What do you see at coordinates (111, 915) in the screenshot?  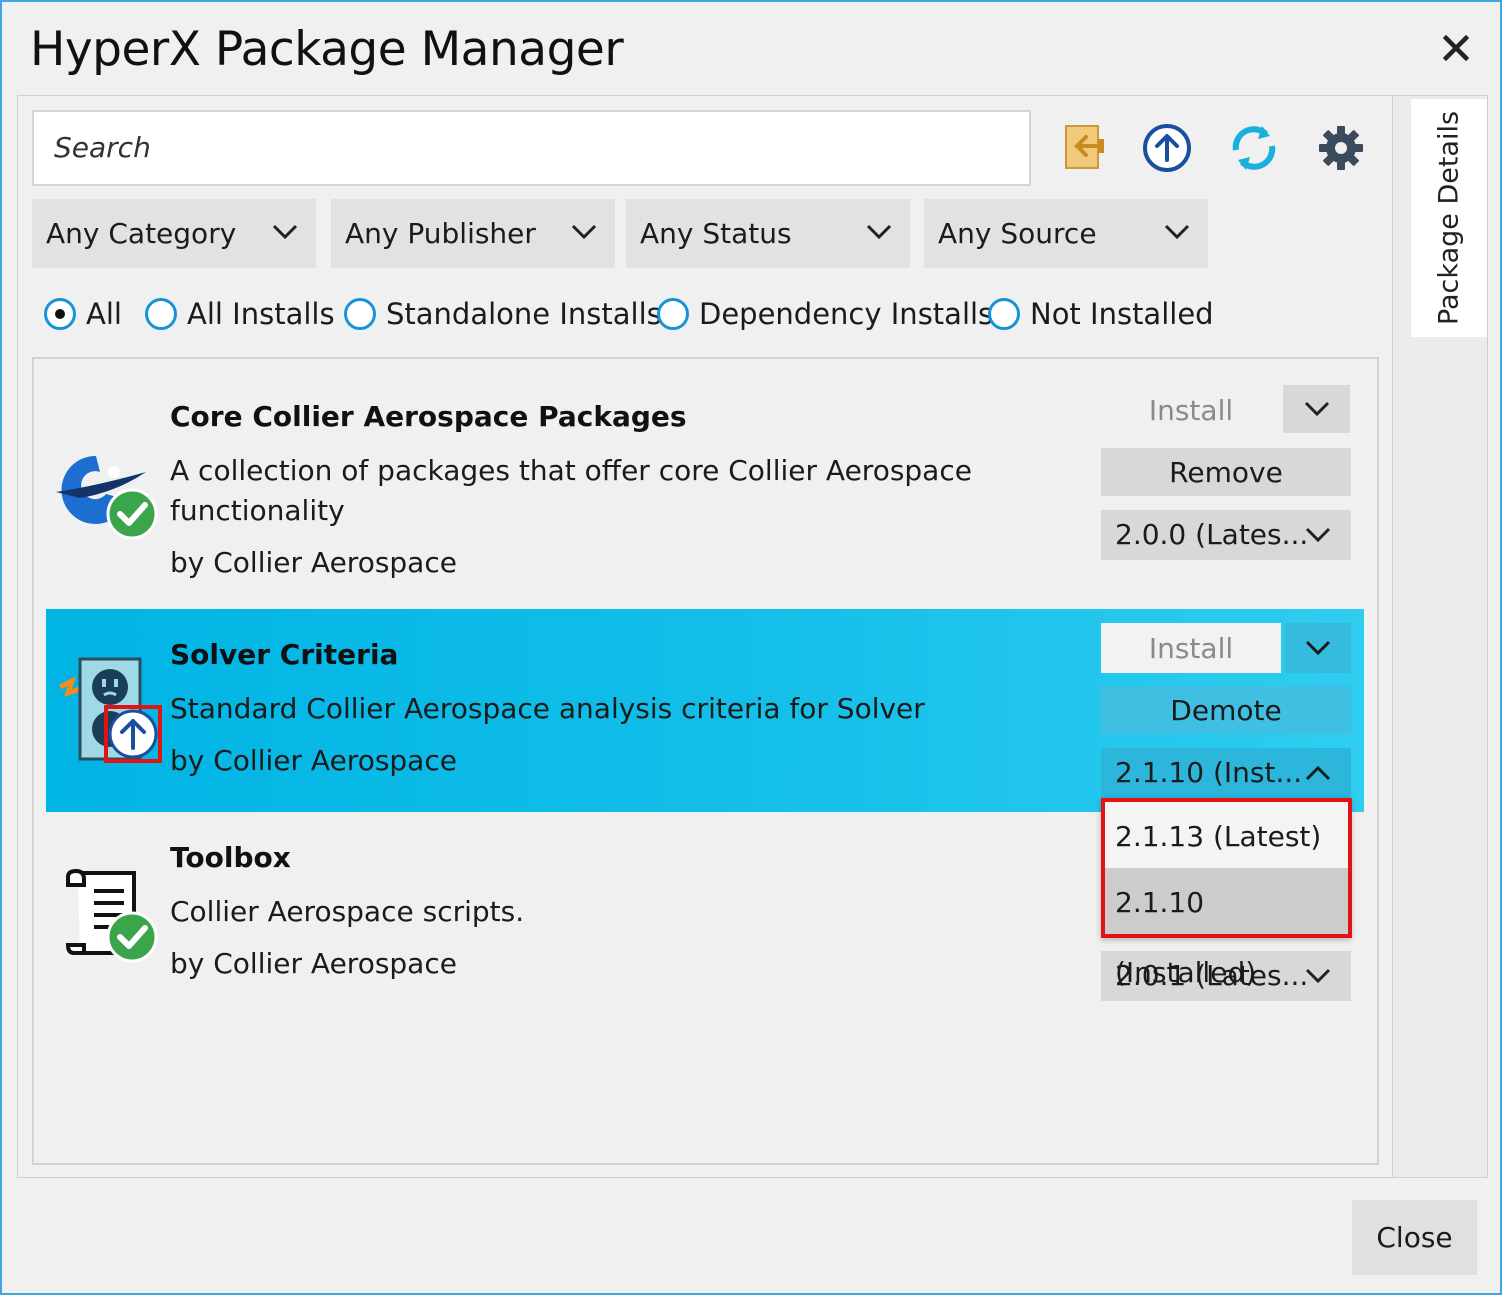 I see `script-package-icon` at bounding box center [111, 915].